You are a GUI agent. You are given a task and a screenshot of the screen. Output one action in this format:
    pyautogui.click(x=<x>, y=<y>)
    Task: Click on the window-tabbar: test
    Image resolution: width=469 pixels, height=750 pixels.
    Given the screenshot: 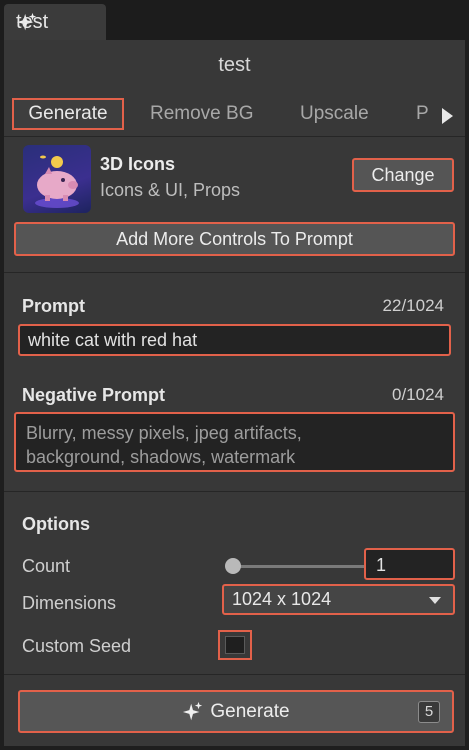 What is the action you would take?
    pyautogui.click(x=234, y=20)
    